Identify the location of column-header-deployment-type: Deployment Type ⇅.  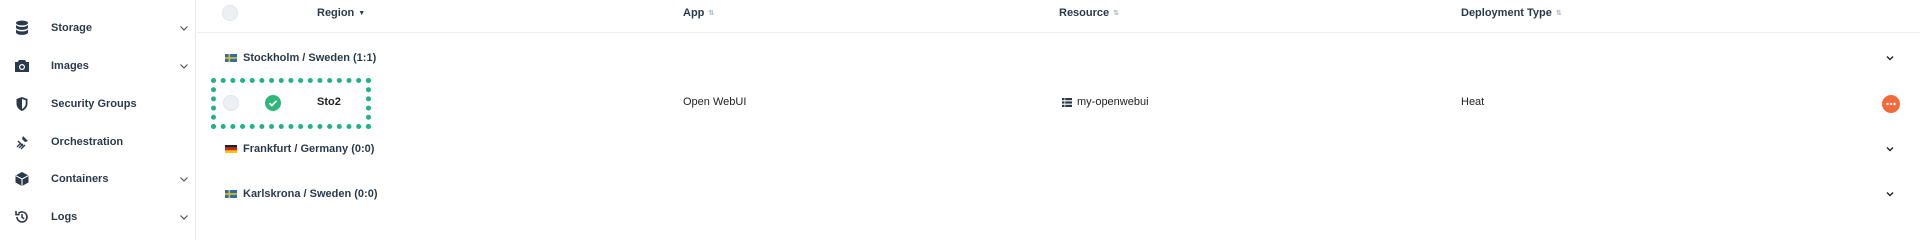
(1511, 13).